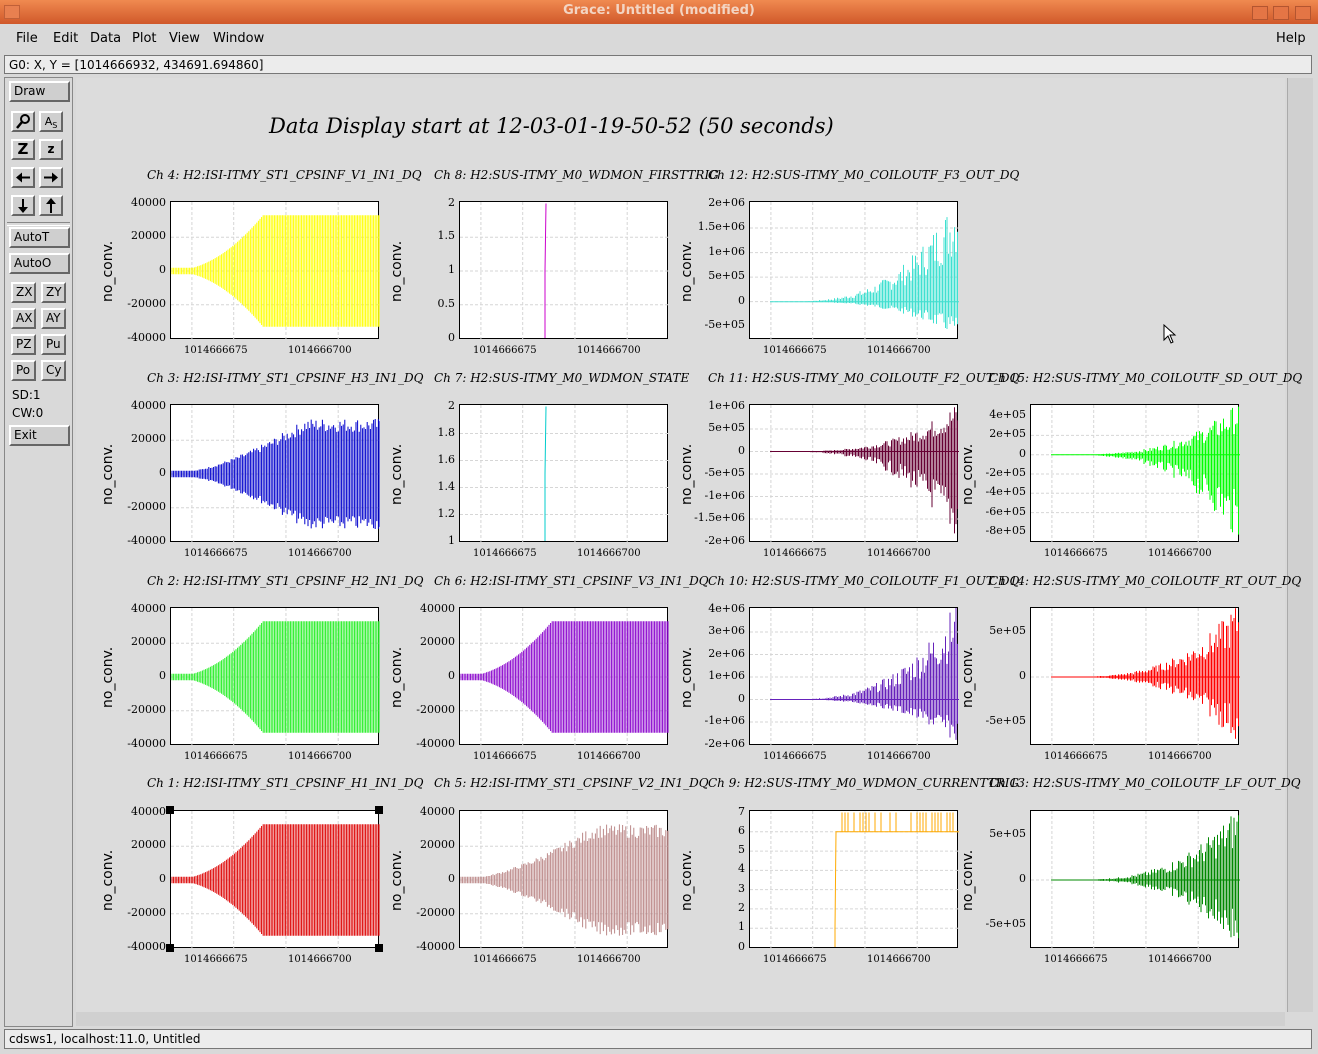  I want to click on chart-title: Ch 13: H2:SUS-ITMY_M0_COILOUTF_LF_OUT_DQ, so click(1145, 783).